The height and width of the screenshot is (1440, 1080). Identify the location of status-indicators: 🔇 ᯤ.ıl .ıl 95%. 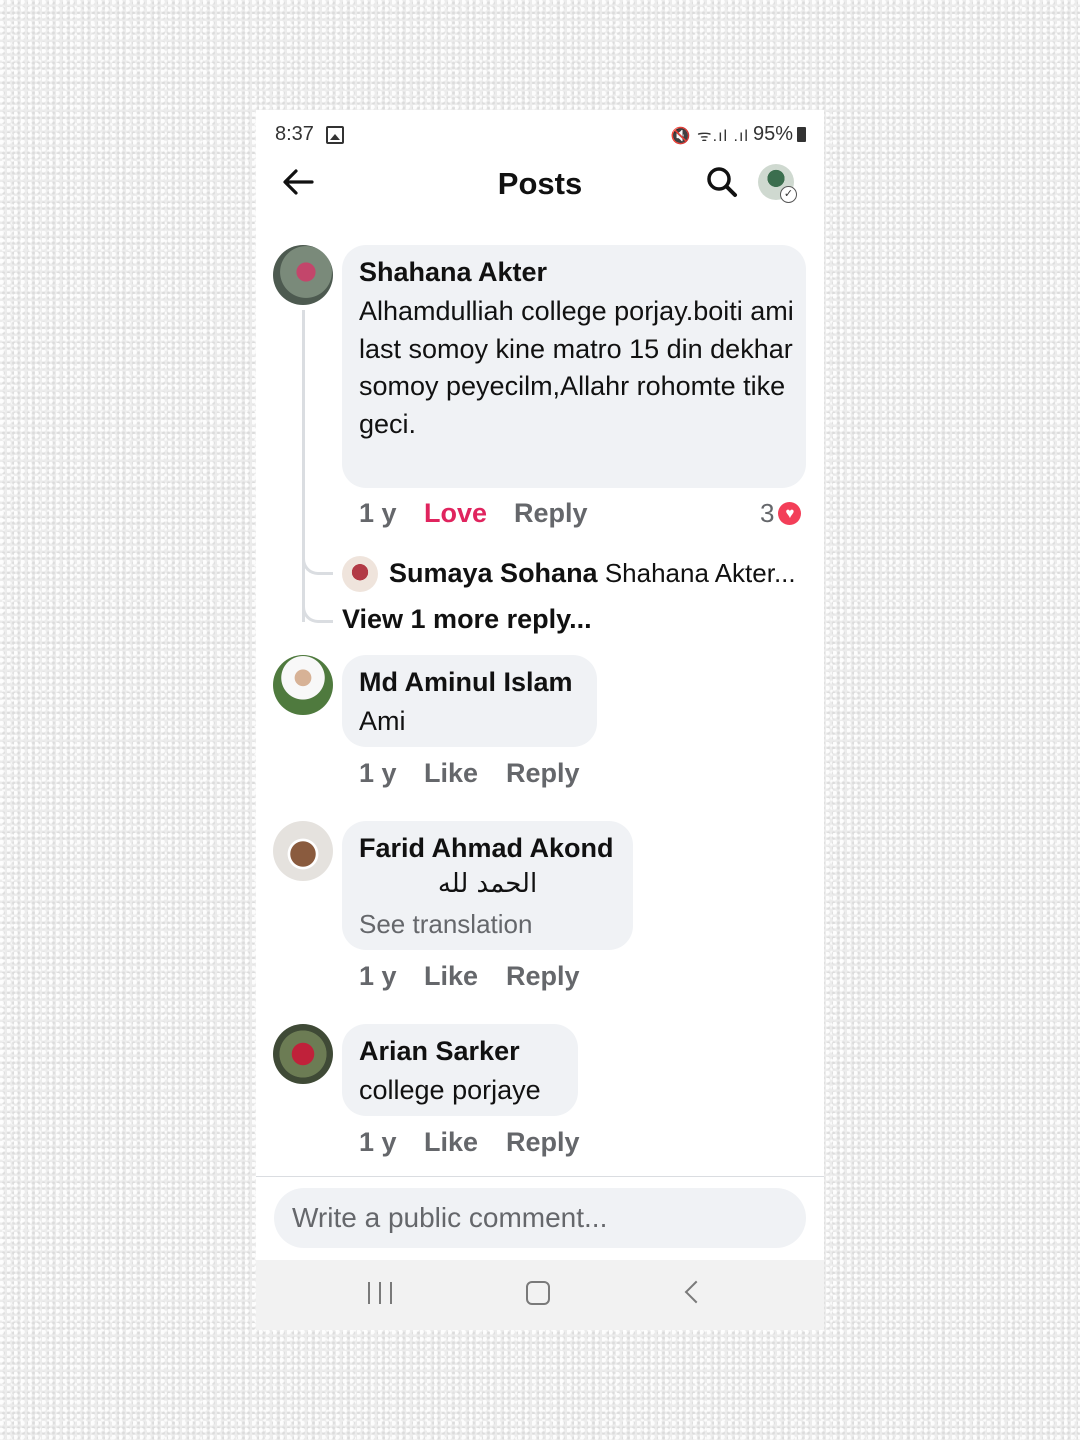
(738, 134).